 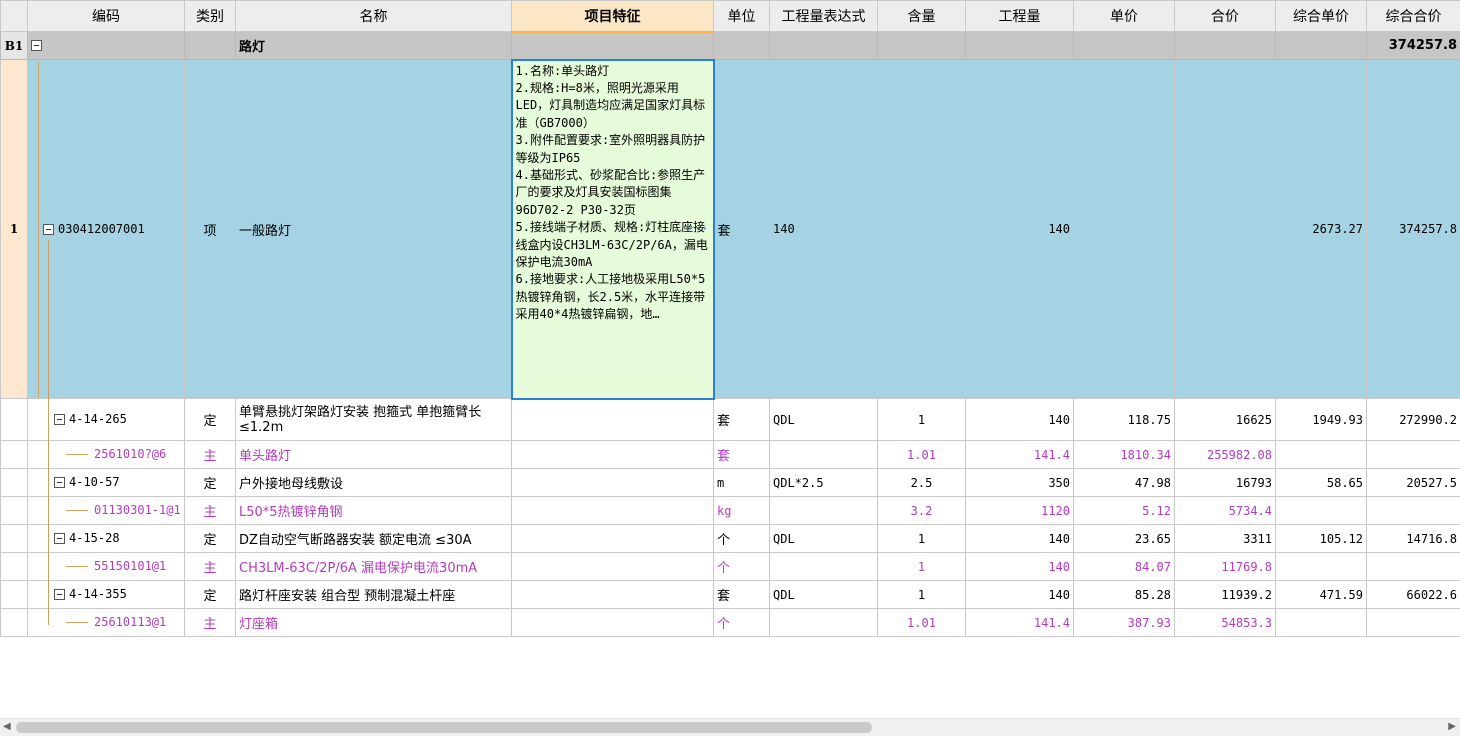 I want to click on row-content: 1.01, so click(x=922, y=623).